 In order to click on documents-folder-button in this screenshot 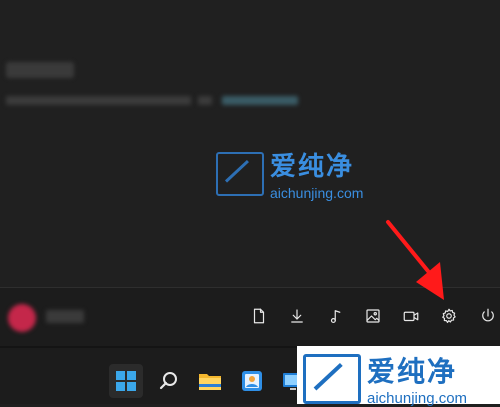, I will do `click(259, 316)`.